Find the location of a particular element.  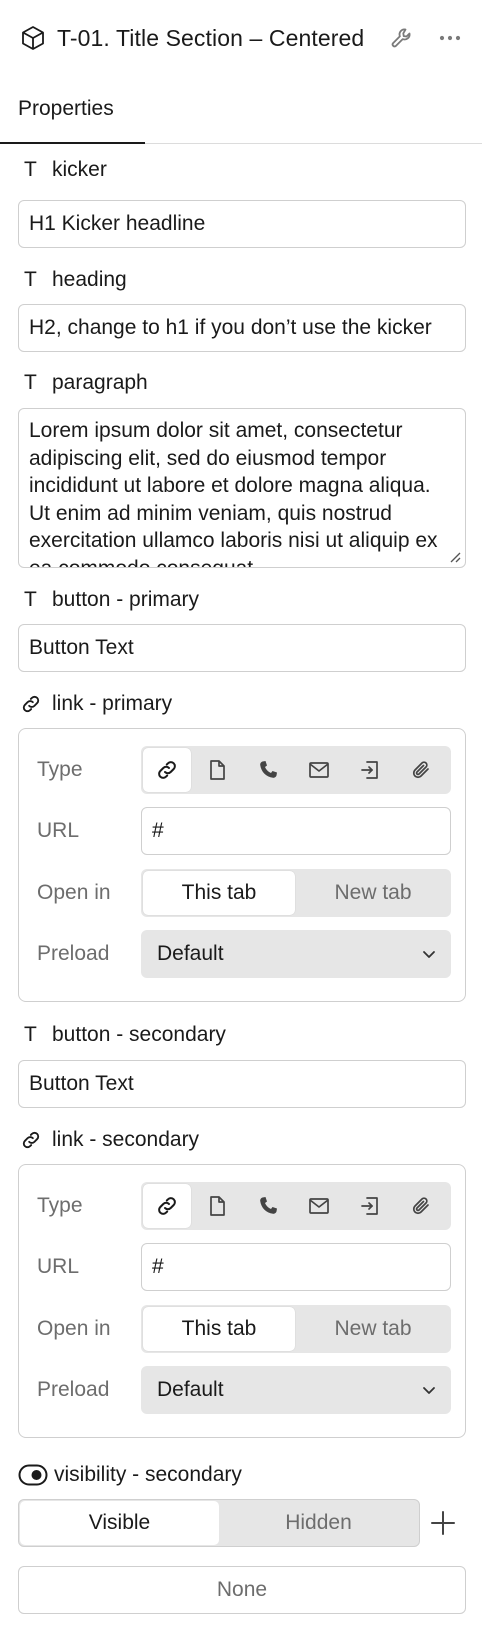

visibility-toggle-icon is located at coordinates (33, 1475).